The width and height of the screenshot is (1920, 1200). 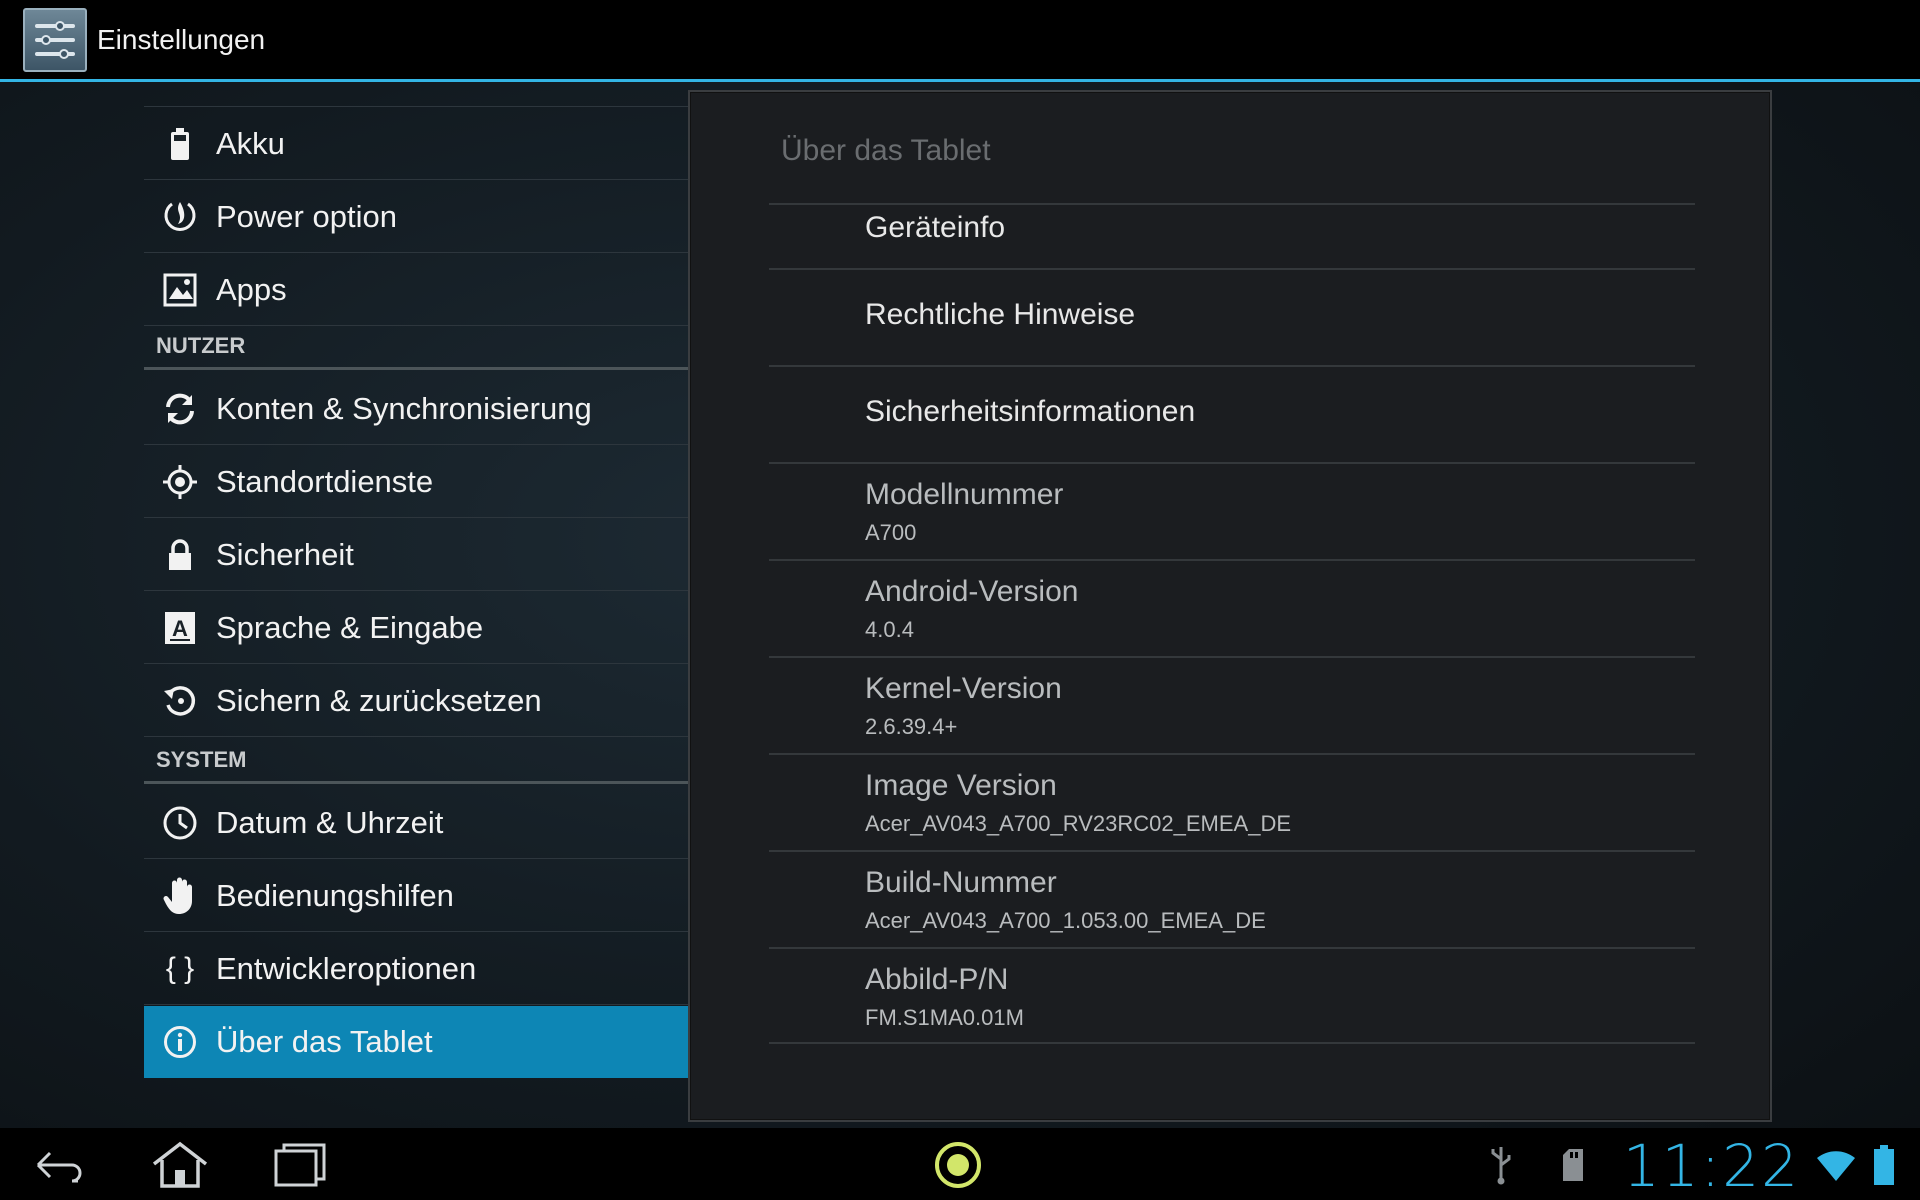 What do you see at coordinates (180, 482) in the screenshot?
I see `location-icon` at bounding box center [180, 482].